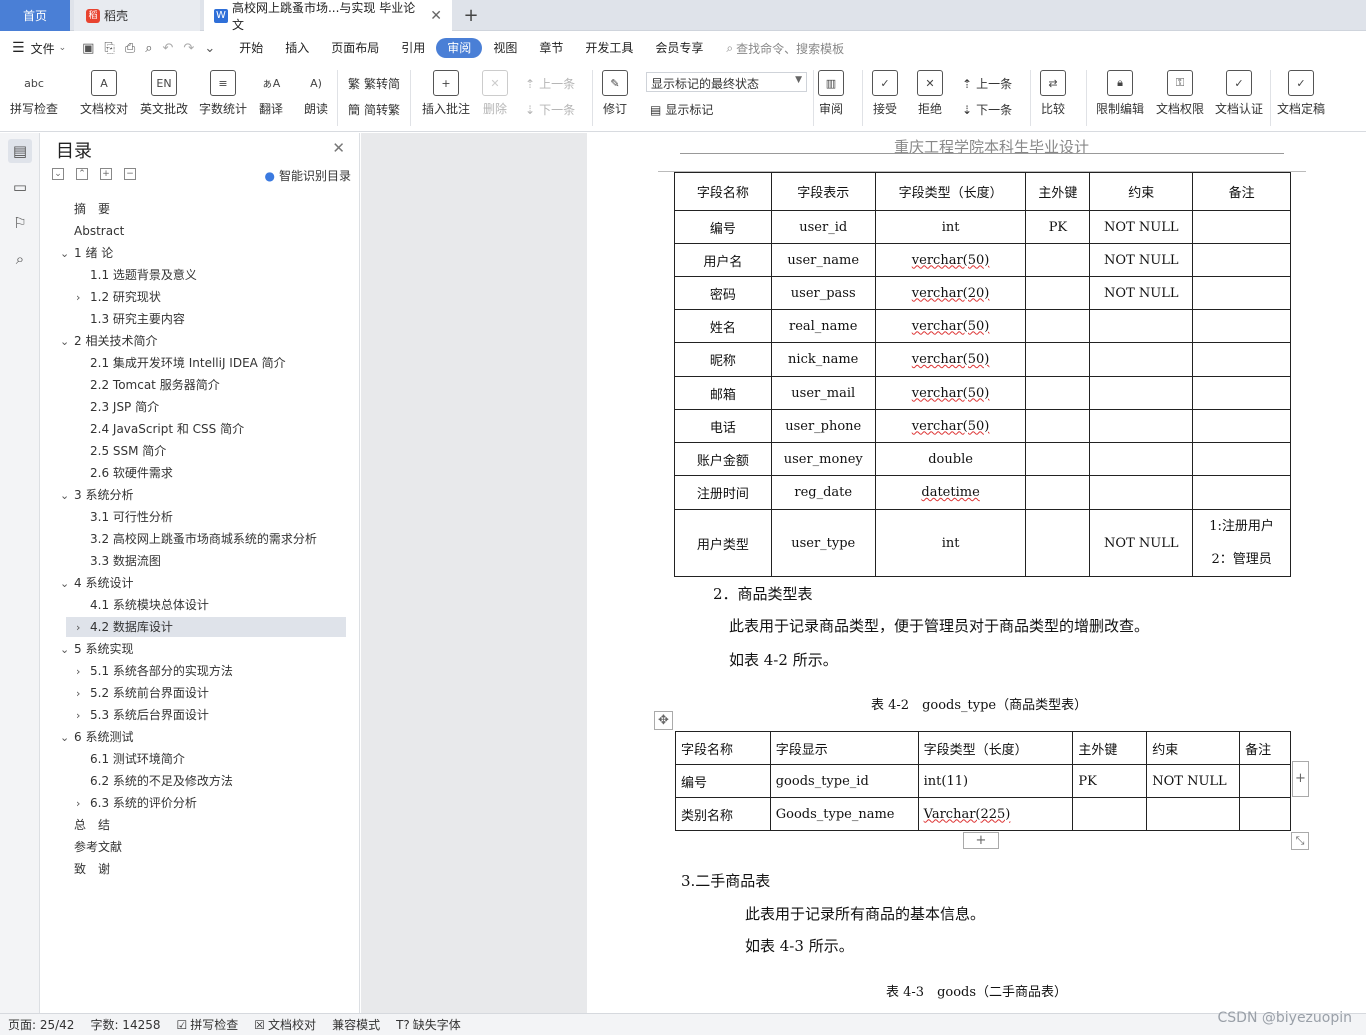  What do you see at coordinates (82, 174) in the screenshot?
I see `expand-up-icon: ⌃` at bounding box center [82, 174].